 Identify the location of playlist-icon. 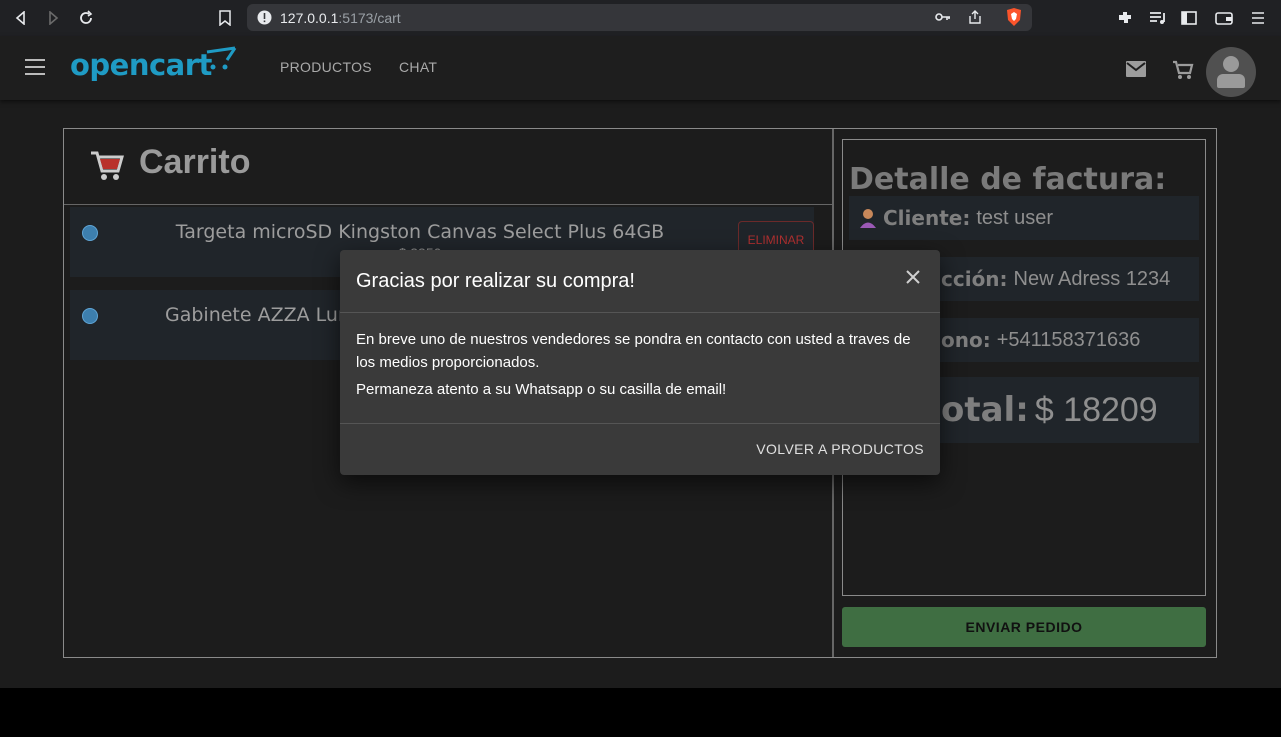
(1158, 18).